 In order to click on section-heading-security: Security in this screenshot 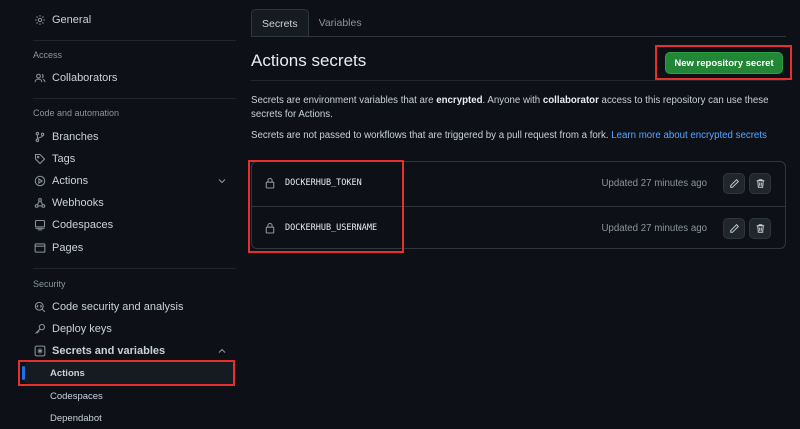, I will do `click(49, 284)`.